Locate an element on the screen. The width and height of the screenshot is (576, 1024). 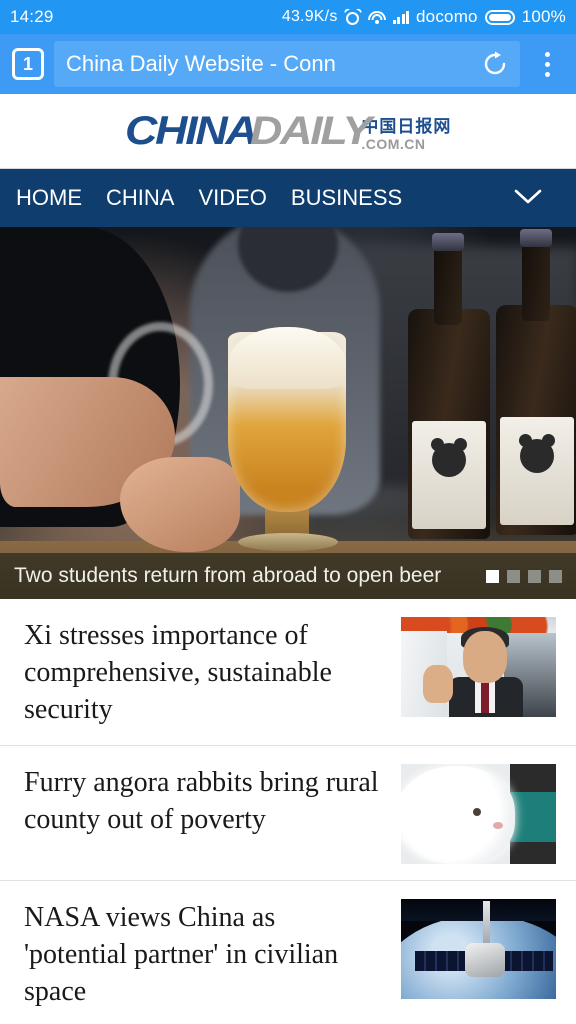
nav-item-home: HOME is located at coordinates (49, 198).